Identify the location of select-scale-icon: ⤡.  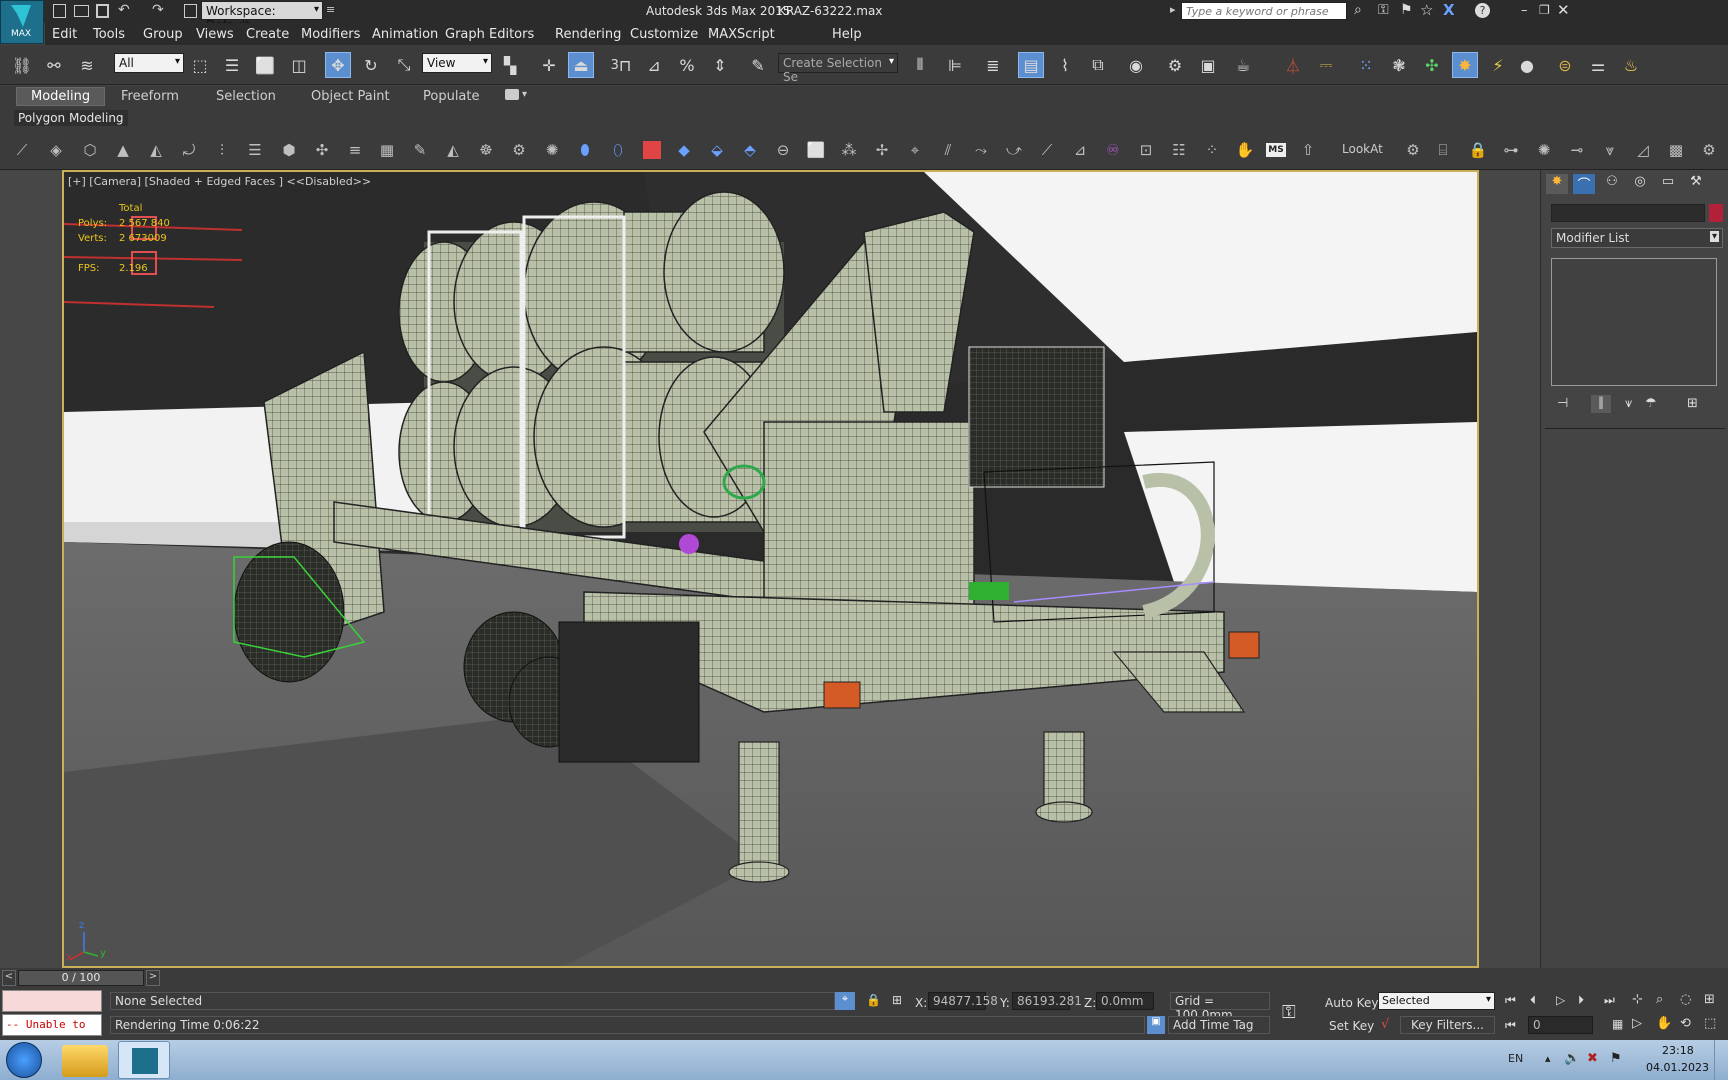
(404, 65).